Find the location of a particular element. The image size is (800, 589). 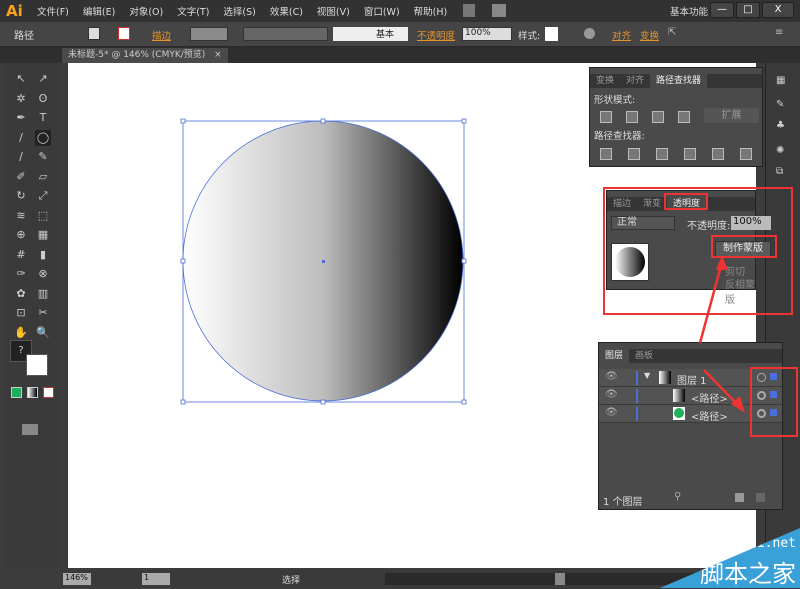

selection-tool-icon: ↖ is located at coordinates (21, 79).